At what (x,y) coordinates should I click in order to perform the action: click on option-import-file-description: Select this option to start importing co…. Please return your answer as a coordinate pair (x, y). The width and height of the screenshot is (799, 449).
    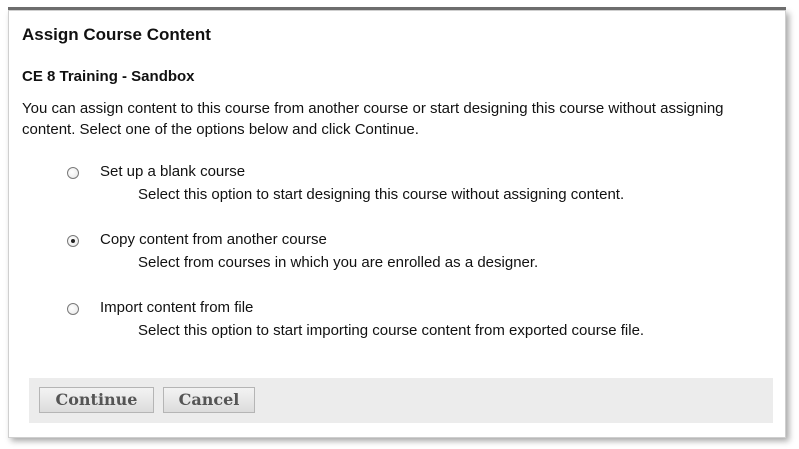
    Looking at the image, I should click on (391, 330).